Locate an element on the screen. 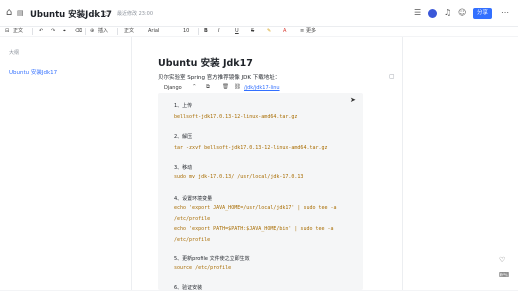 Image resolution: width=518 pixels, height=291 pixels. undo-icon: ↶ is located at coordinates (41, 31).